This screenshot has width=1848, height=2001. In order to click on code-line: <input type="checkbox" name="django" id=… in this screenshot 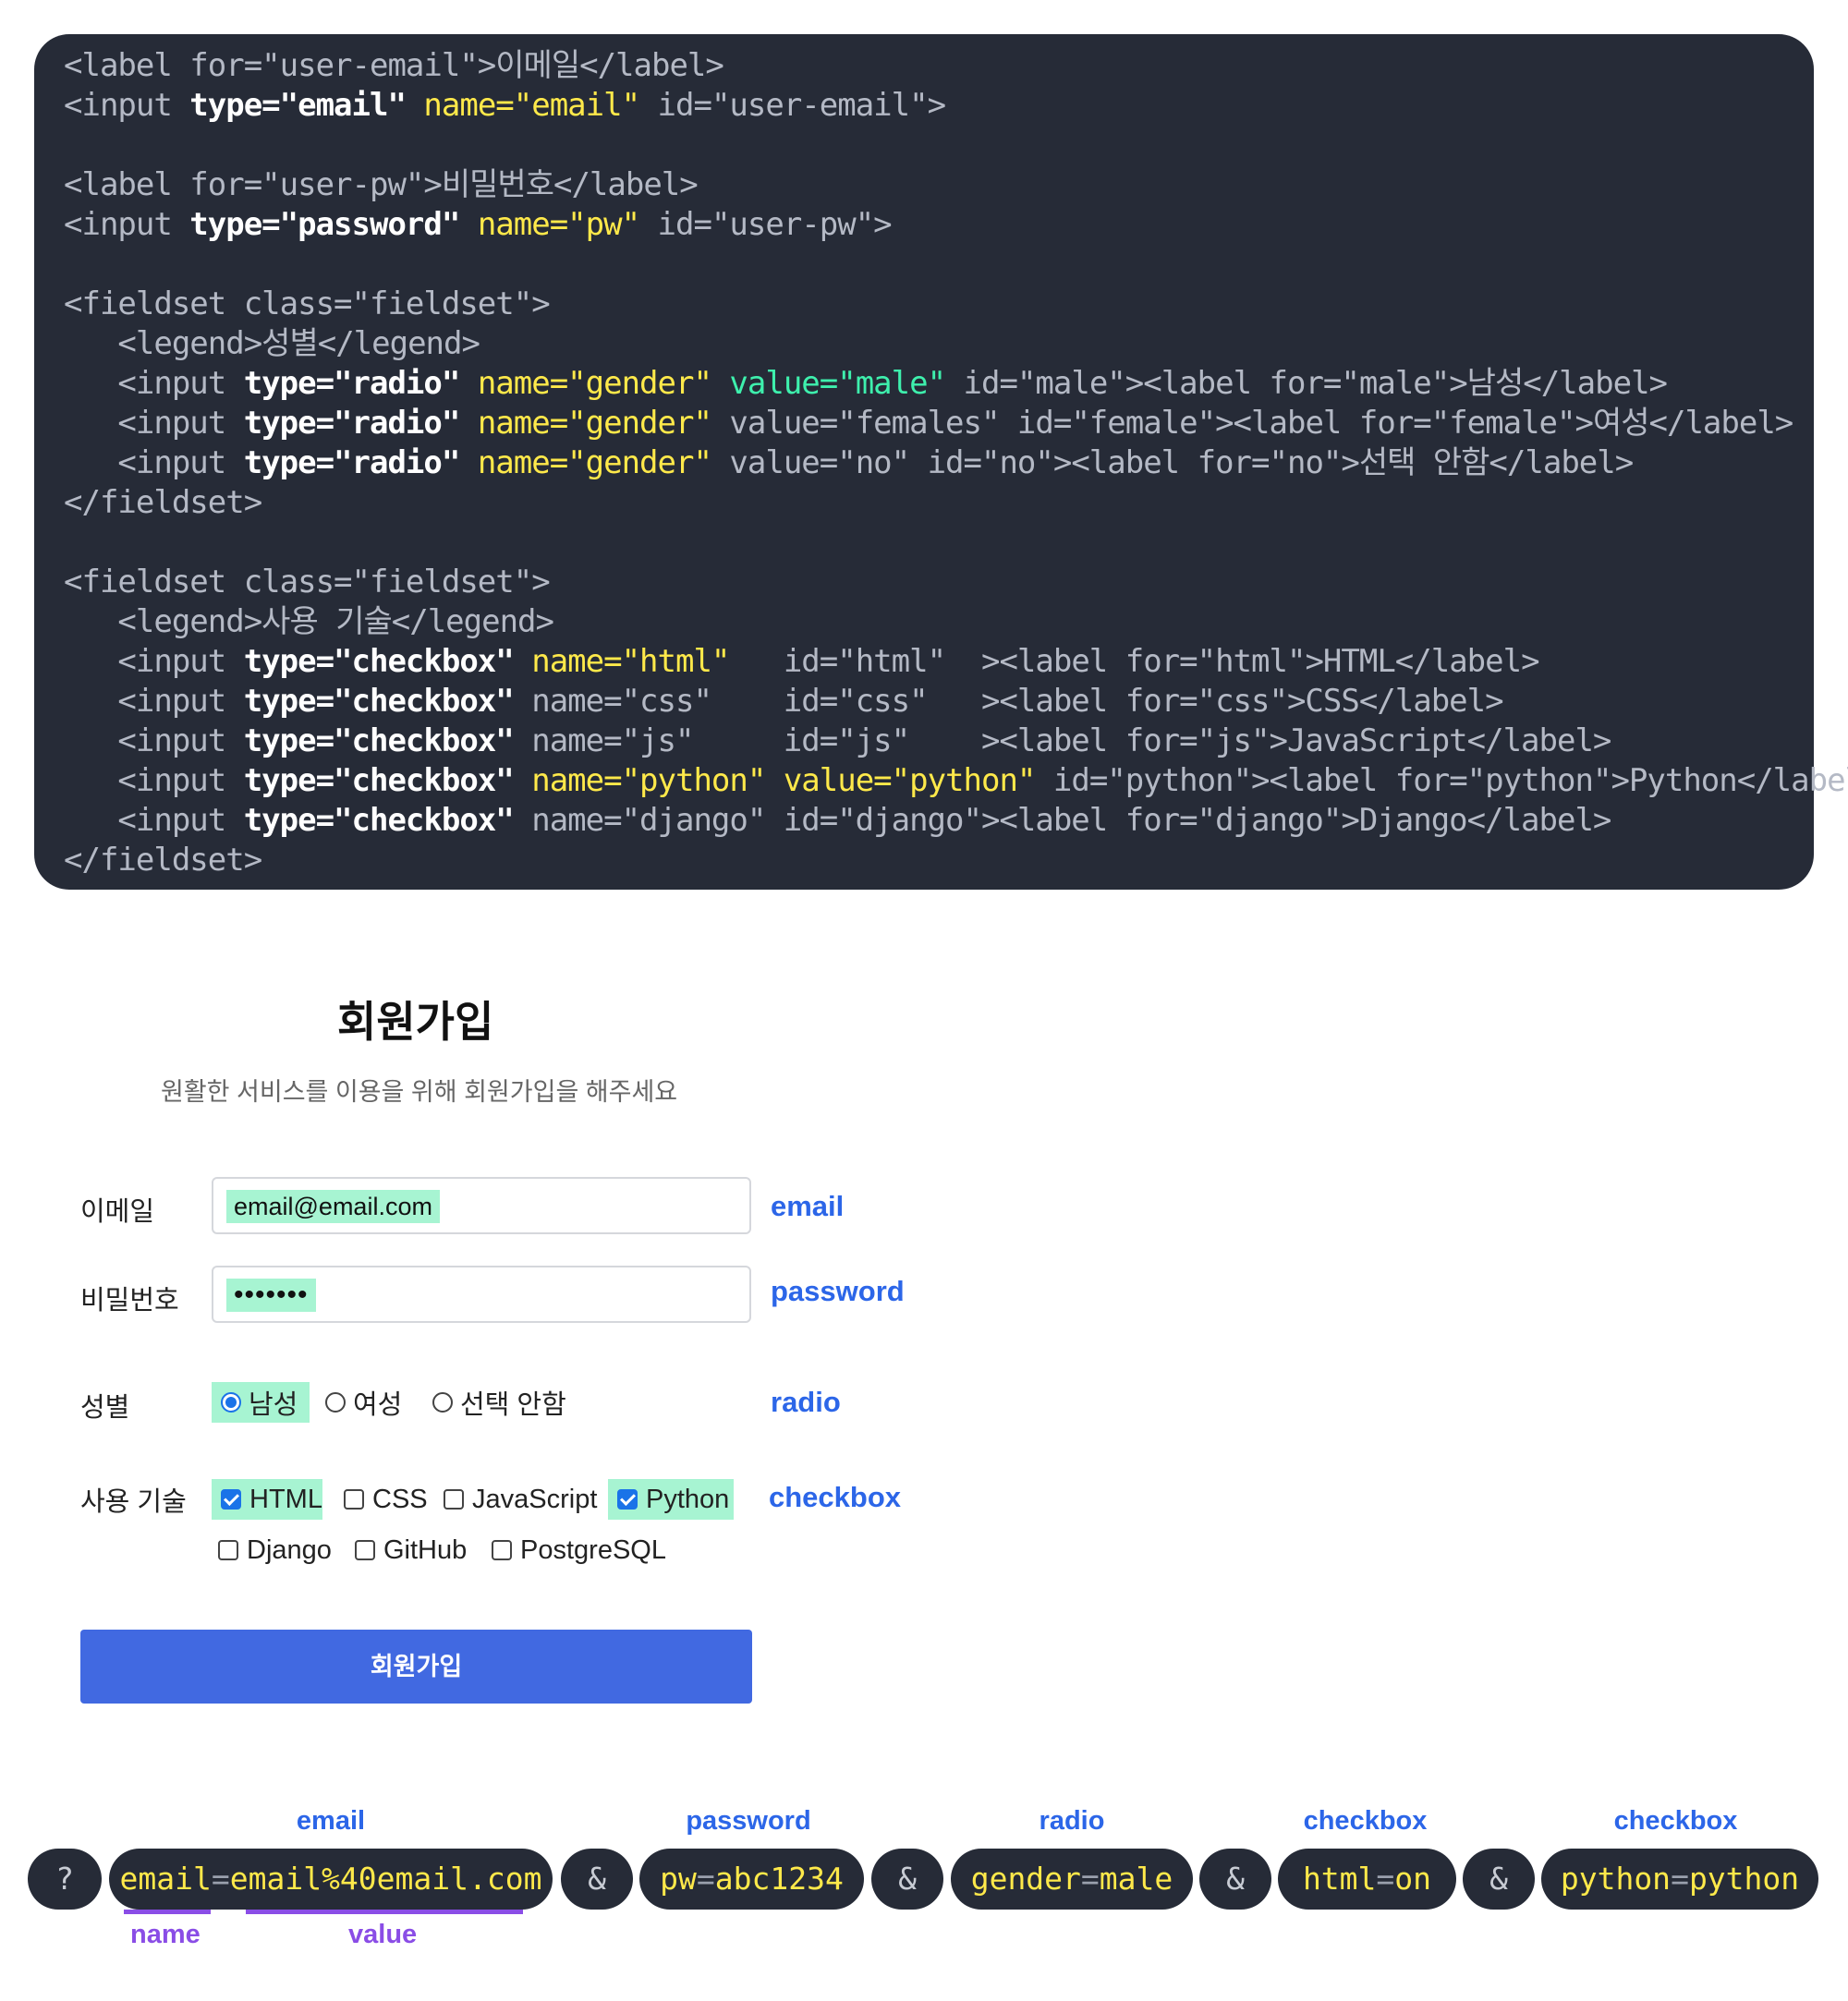, I will do `click(837, 820)`.